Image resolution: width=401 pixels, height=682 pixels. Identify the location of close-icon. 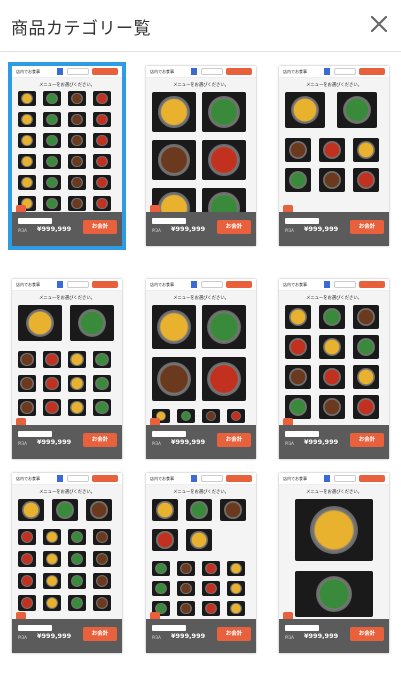
(379, 24).